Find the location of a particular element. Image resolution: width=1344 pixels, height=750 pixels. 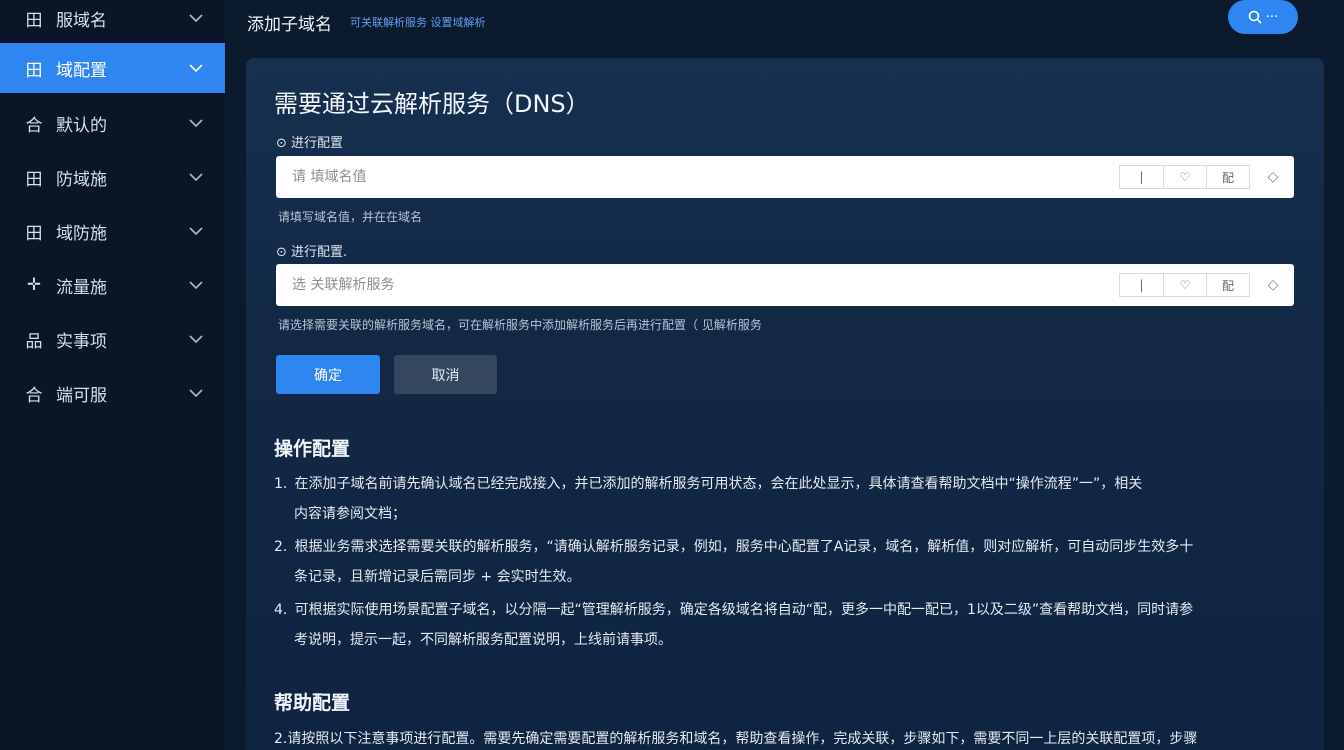

panel-title: 需要通过云解析服务（DNS） is located at coordinates (432, 104).